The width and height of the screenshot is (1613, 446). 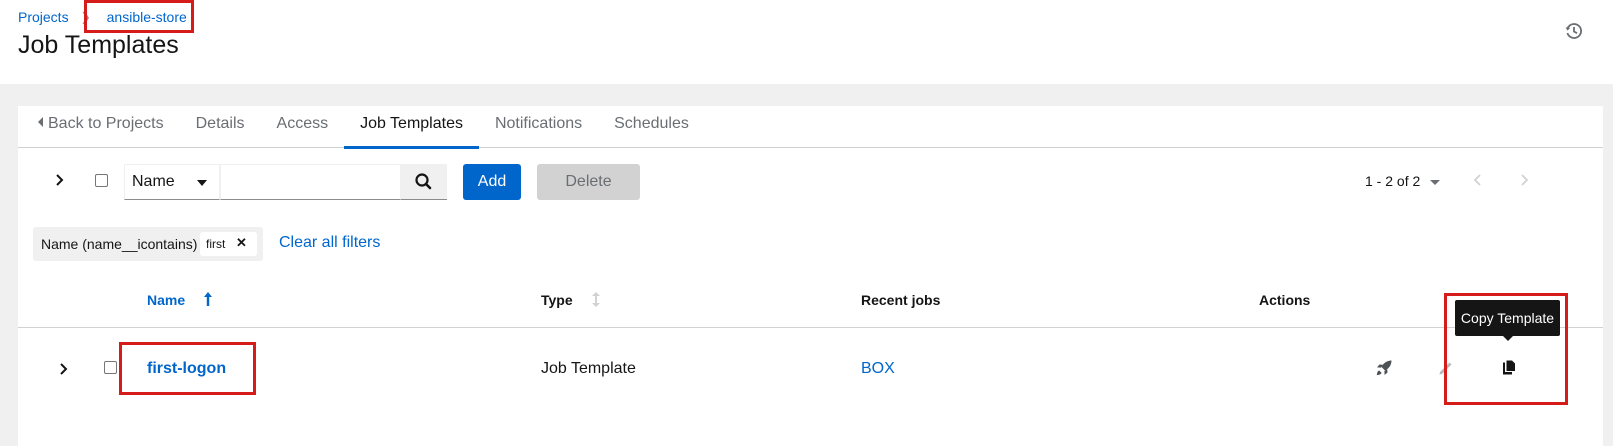 I want to click on column-header-actions: Actions, so click(x=1285, y=300).